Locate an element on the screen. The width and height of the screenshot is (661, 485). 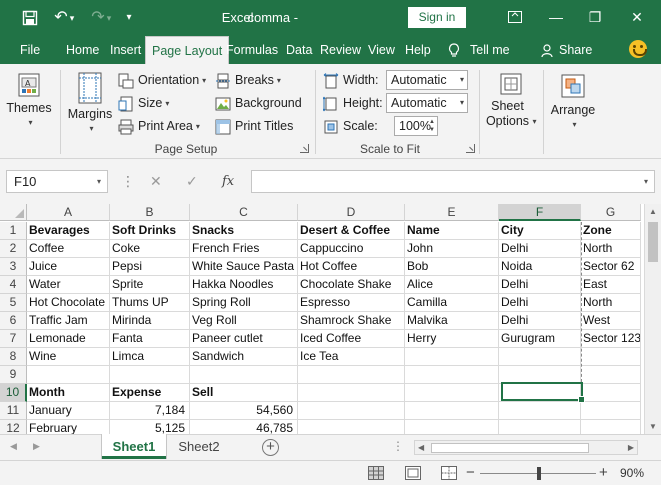
height-dropdown: Automatic ▾ is located at coordinates (427, 103).